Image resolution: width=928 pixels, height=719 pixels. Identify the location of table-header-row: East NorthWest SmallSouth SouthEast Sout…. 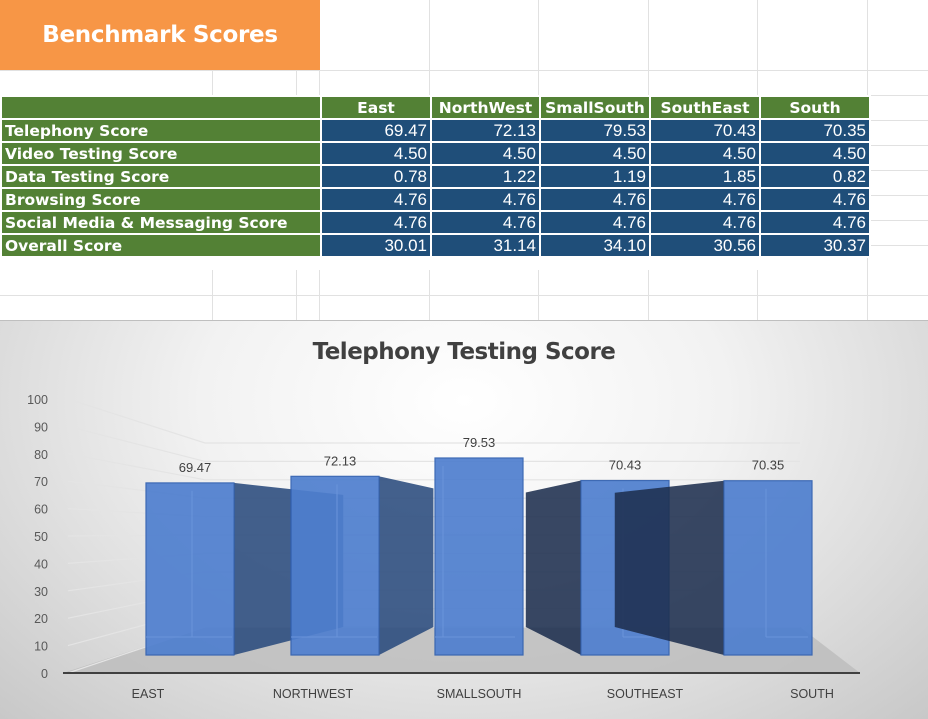
(435, 107).